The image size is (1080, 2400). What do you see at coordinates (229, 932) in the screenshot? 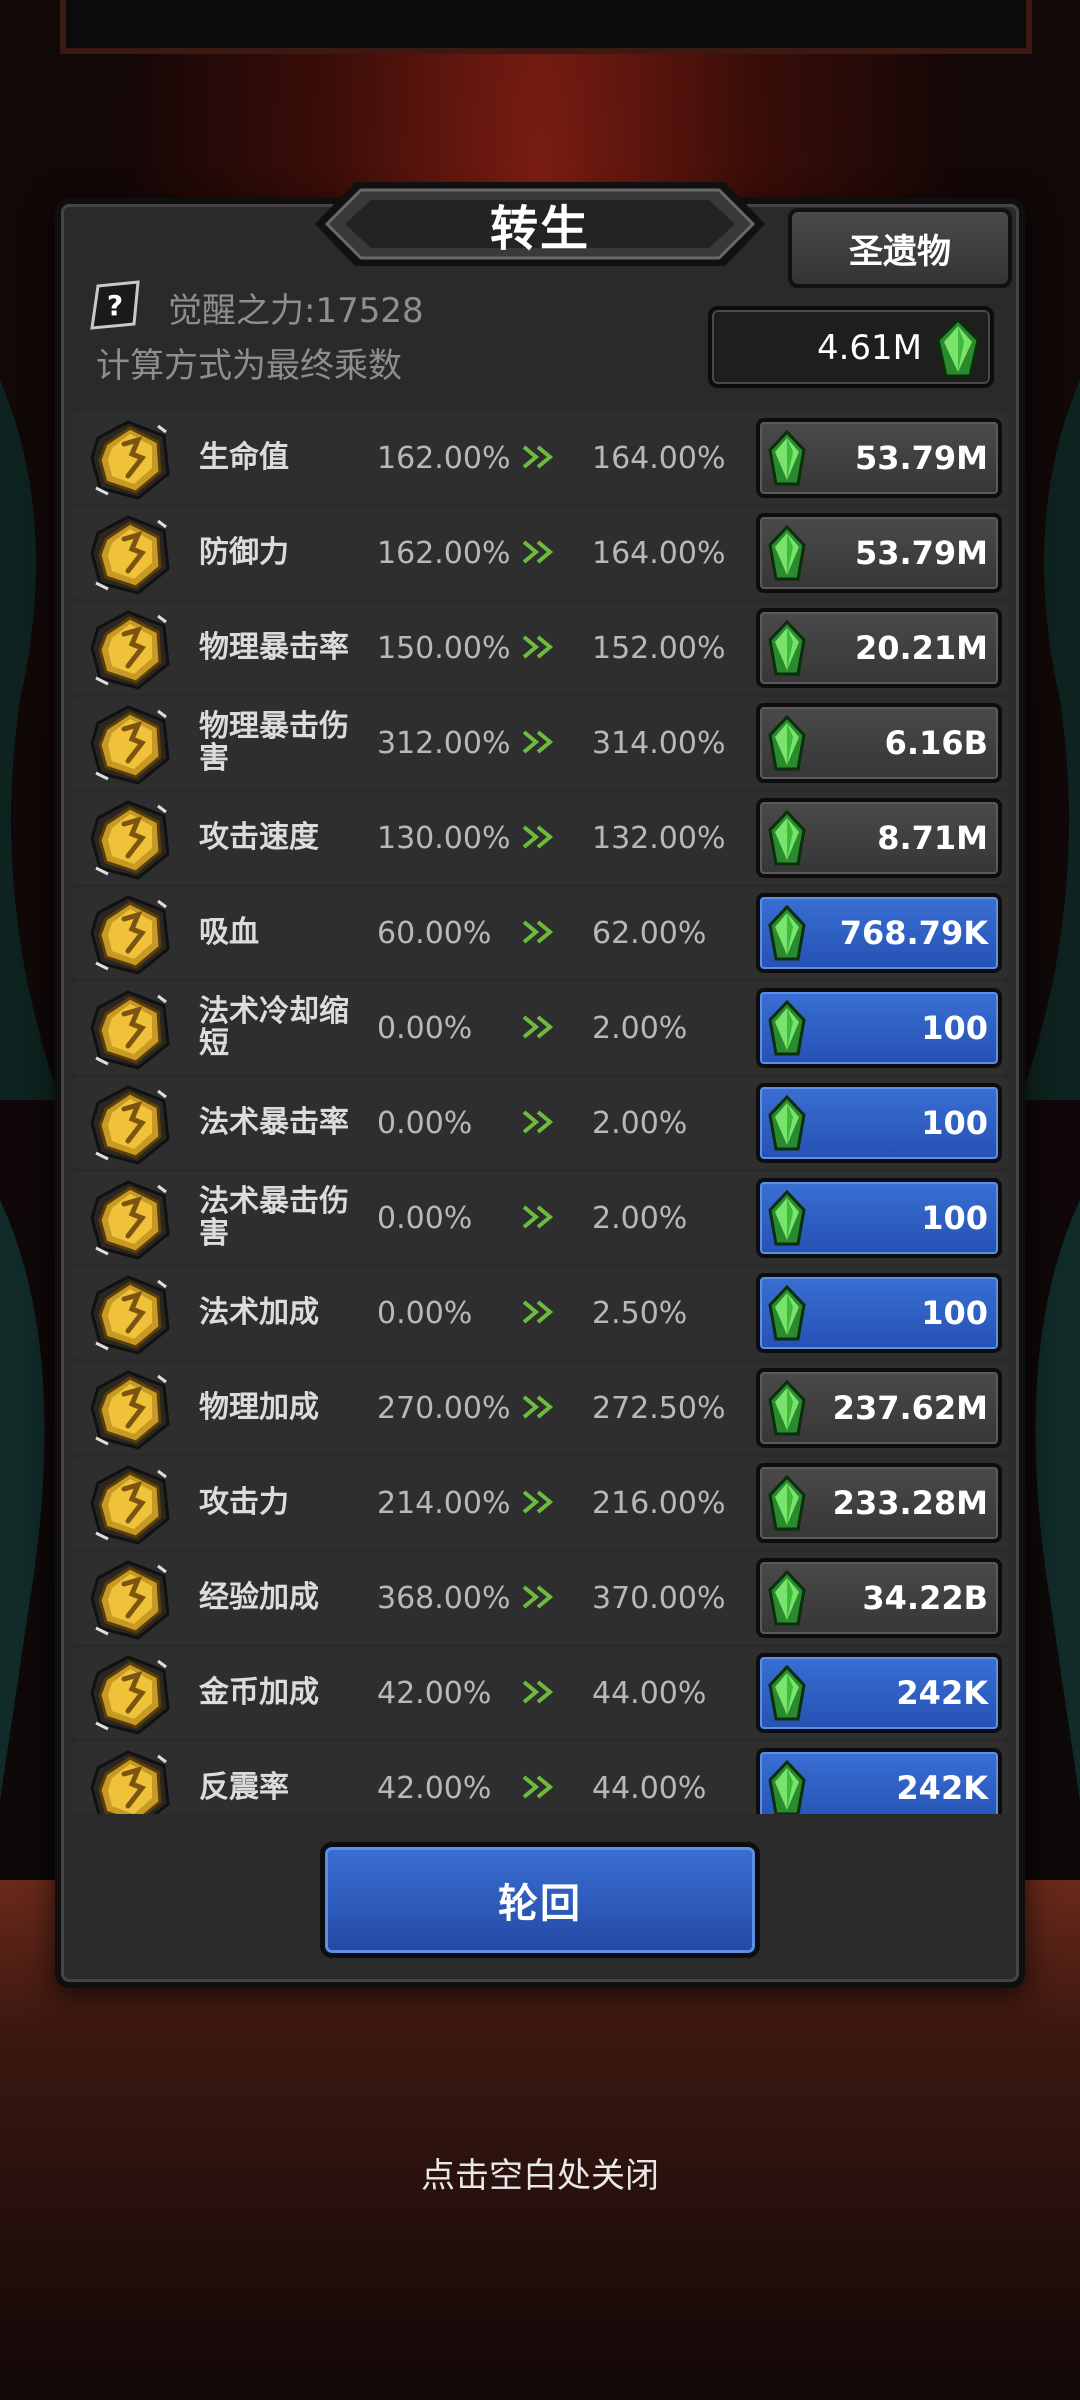
I see `stat-name: 吸血` at bounding box center [229, 932].